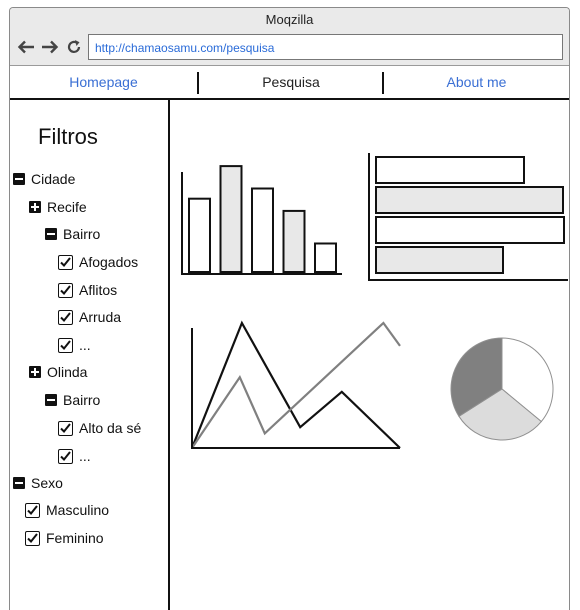 Image resolution: width=580 pixels, height=610 pixels. I want to click on tree-label: Sexo, so click(47, 483).